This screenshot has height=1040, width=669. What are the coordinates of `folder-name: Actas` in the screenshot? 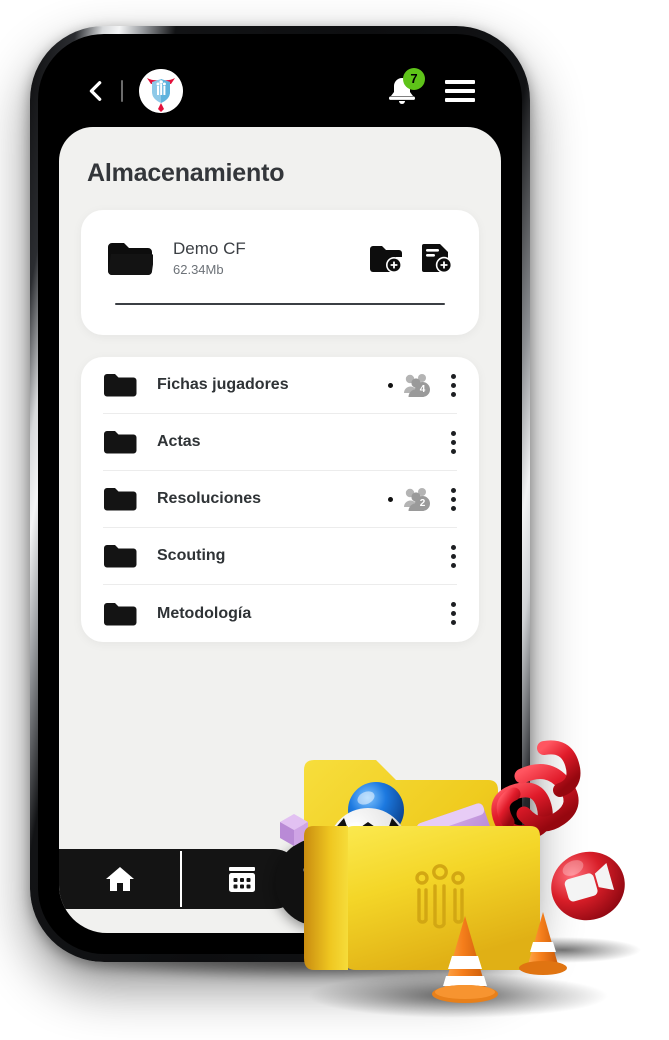 It's located at (179, 442).